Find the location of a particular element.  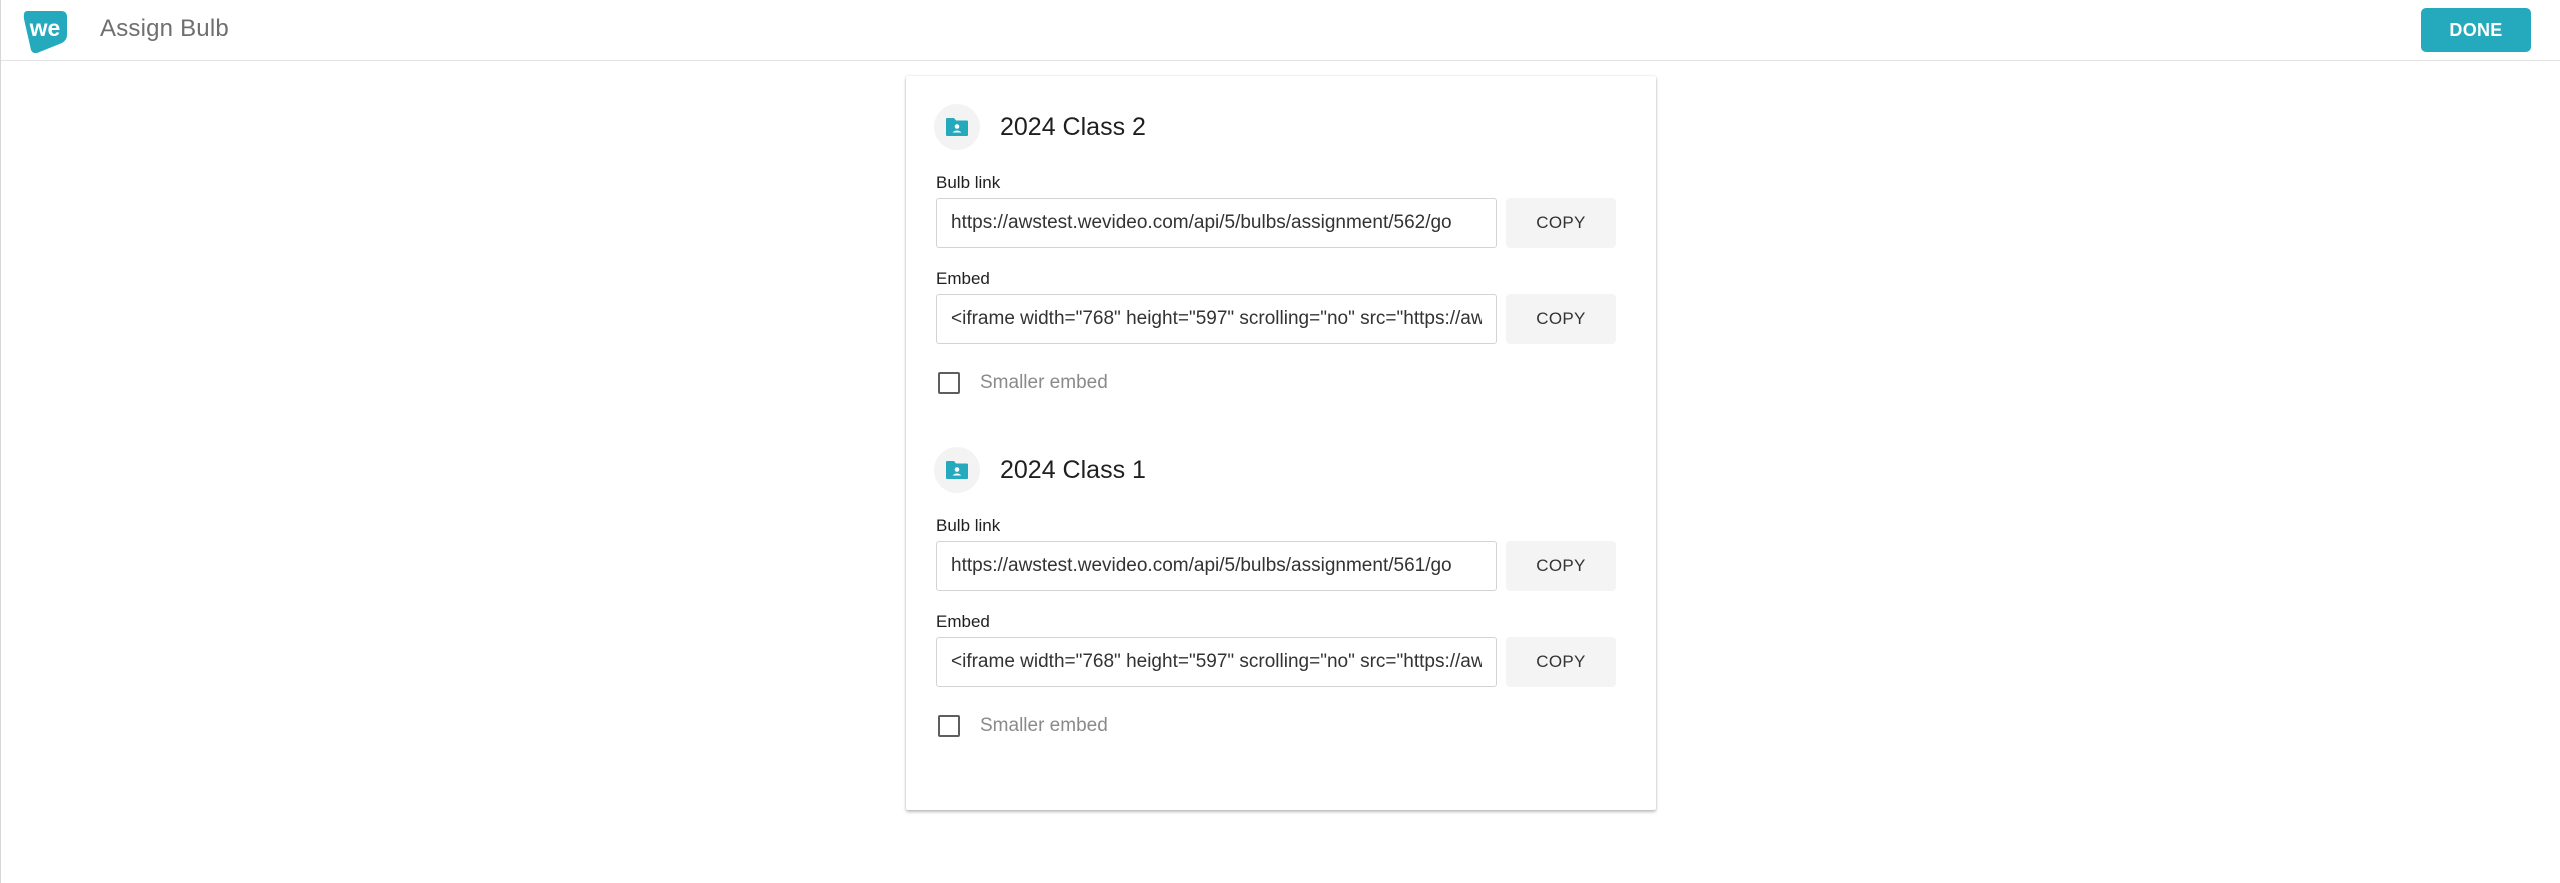

class-name: 2024 Class 2 is located at coordinates (1073, 127).